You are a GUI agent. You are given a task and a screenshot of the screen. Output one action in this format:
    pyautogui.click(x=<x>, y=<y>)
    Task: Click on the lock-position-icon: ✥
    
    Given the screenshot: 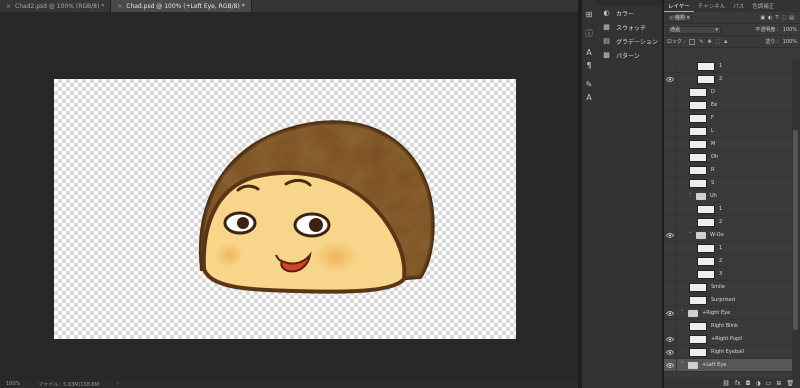 What is the action you would take?
    pyautogui.click(x=709, y=42)
    